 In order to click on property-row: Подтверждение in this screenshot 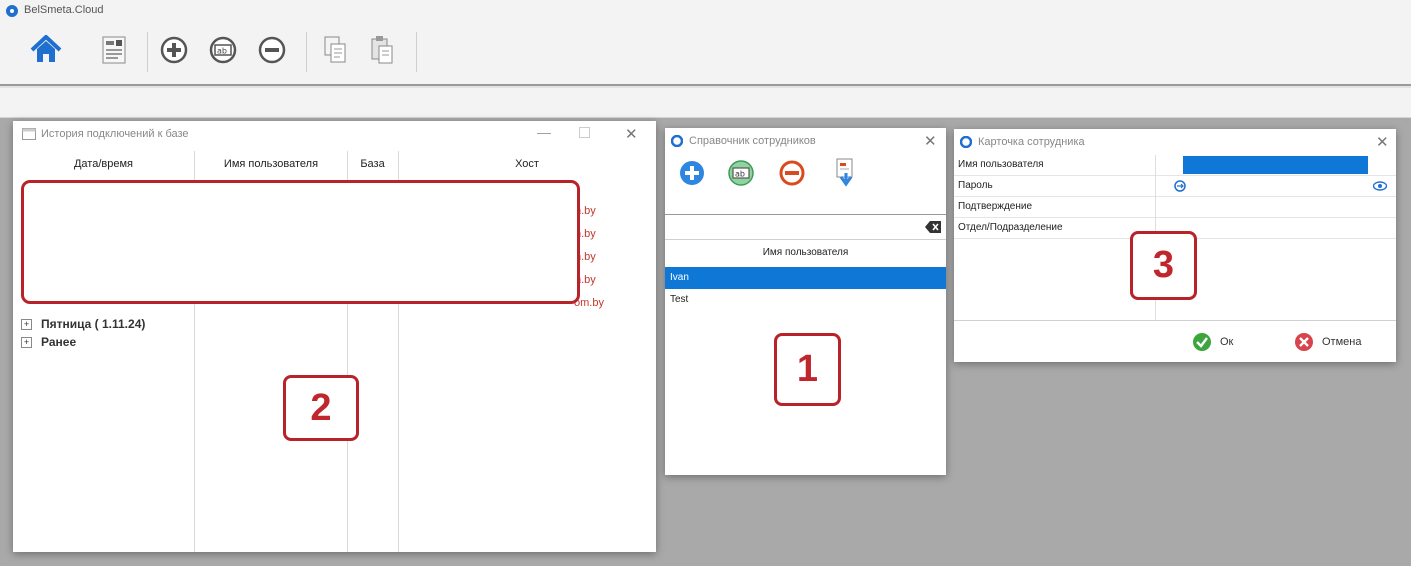, I will do `click(1175, 207)`.